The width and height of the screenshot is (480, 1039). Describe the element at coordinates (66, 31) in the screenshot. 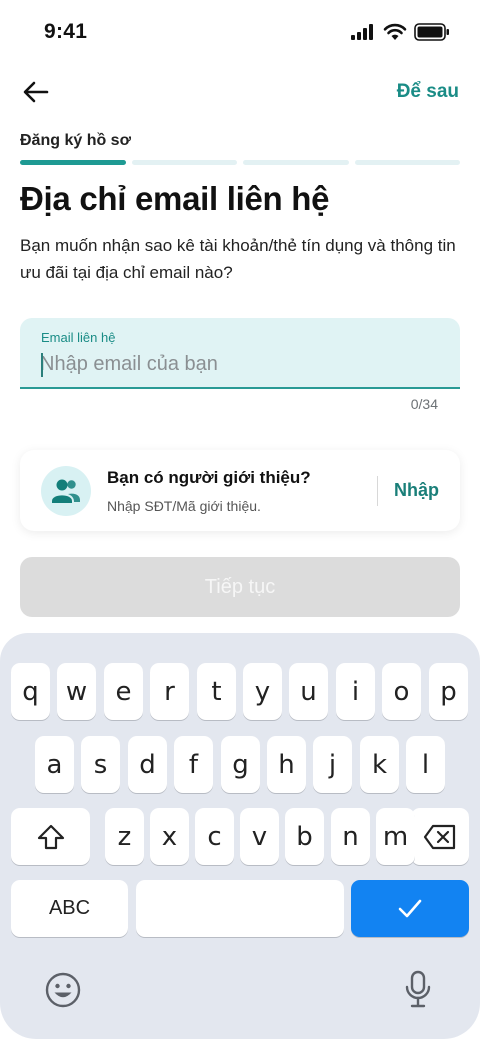

I see `status-time: 9:41` at that location.